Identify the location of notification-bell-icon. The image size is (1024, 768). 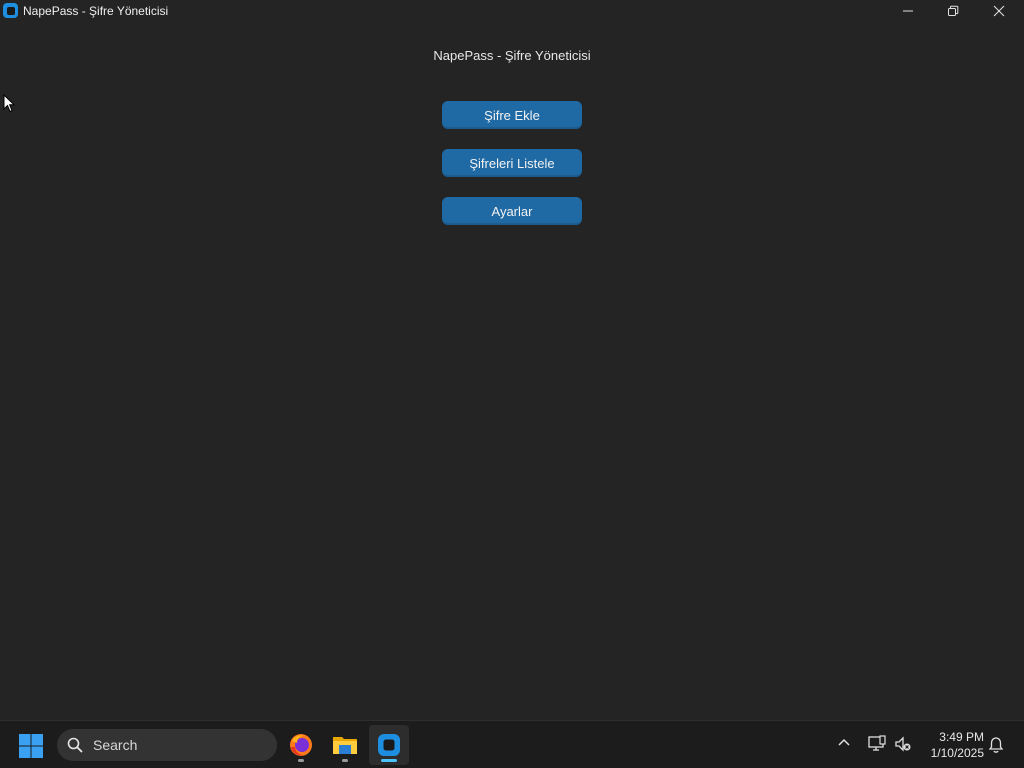
(996, 745).